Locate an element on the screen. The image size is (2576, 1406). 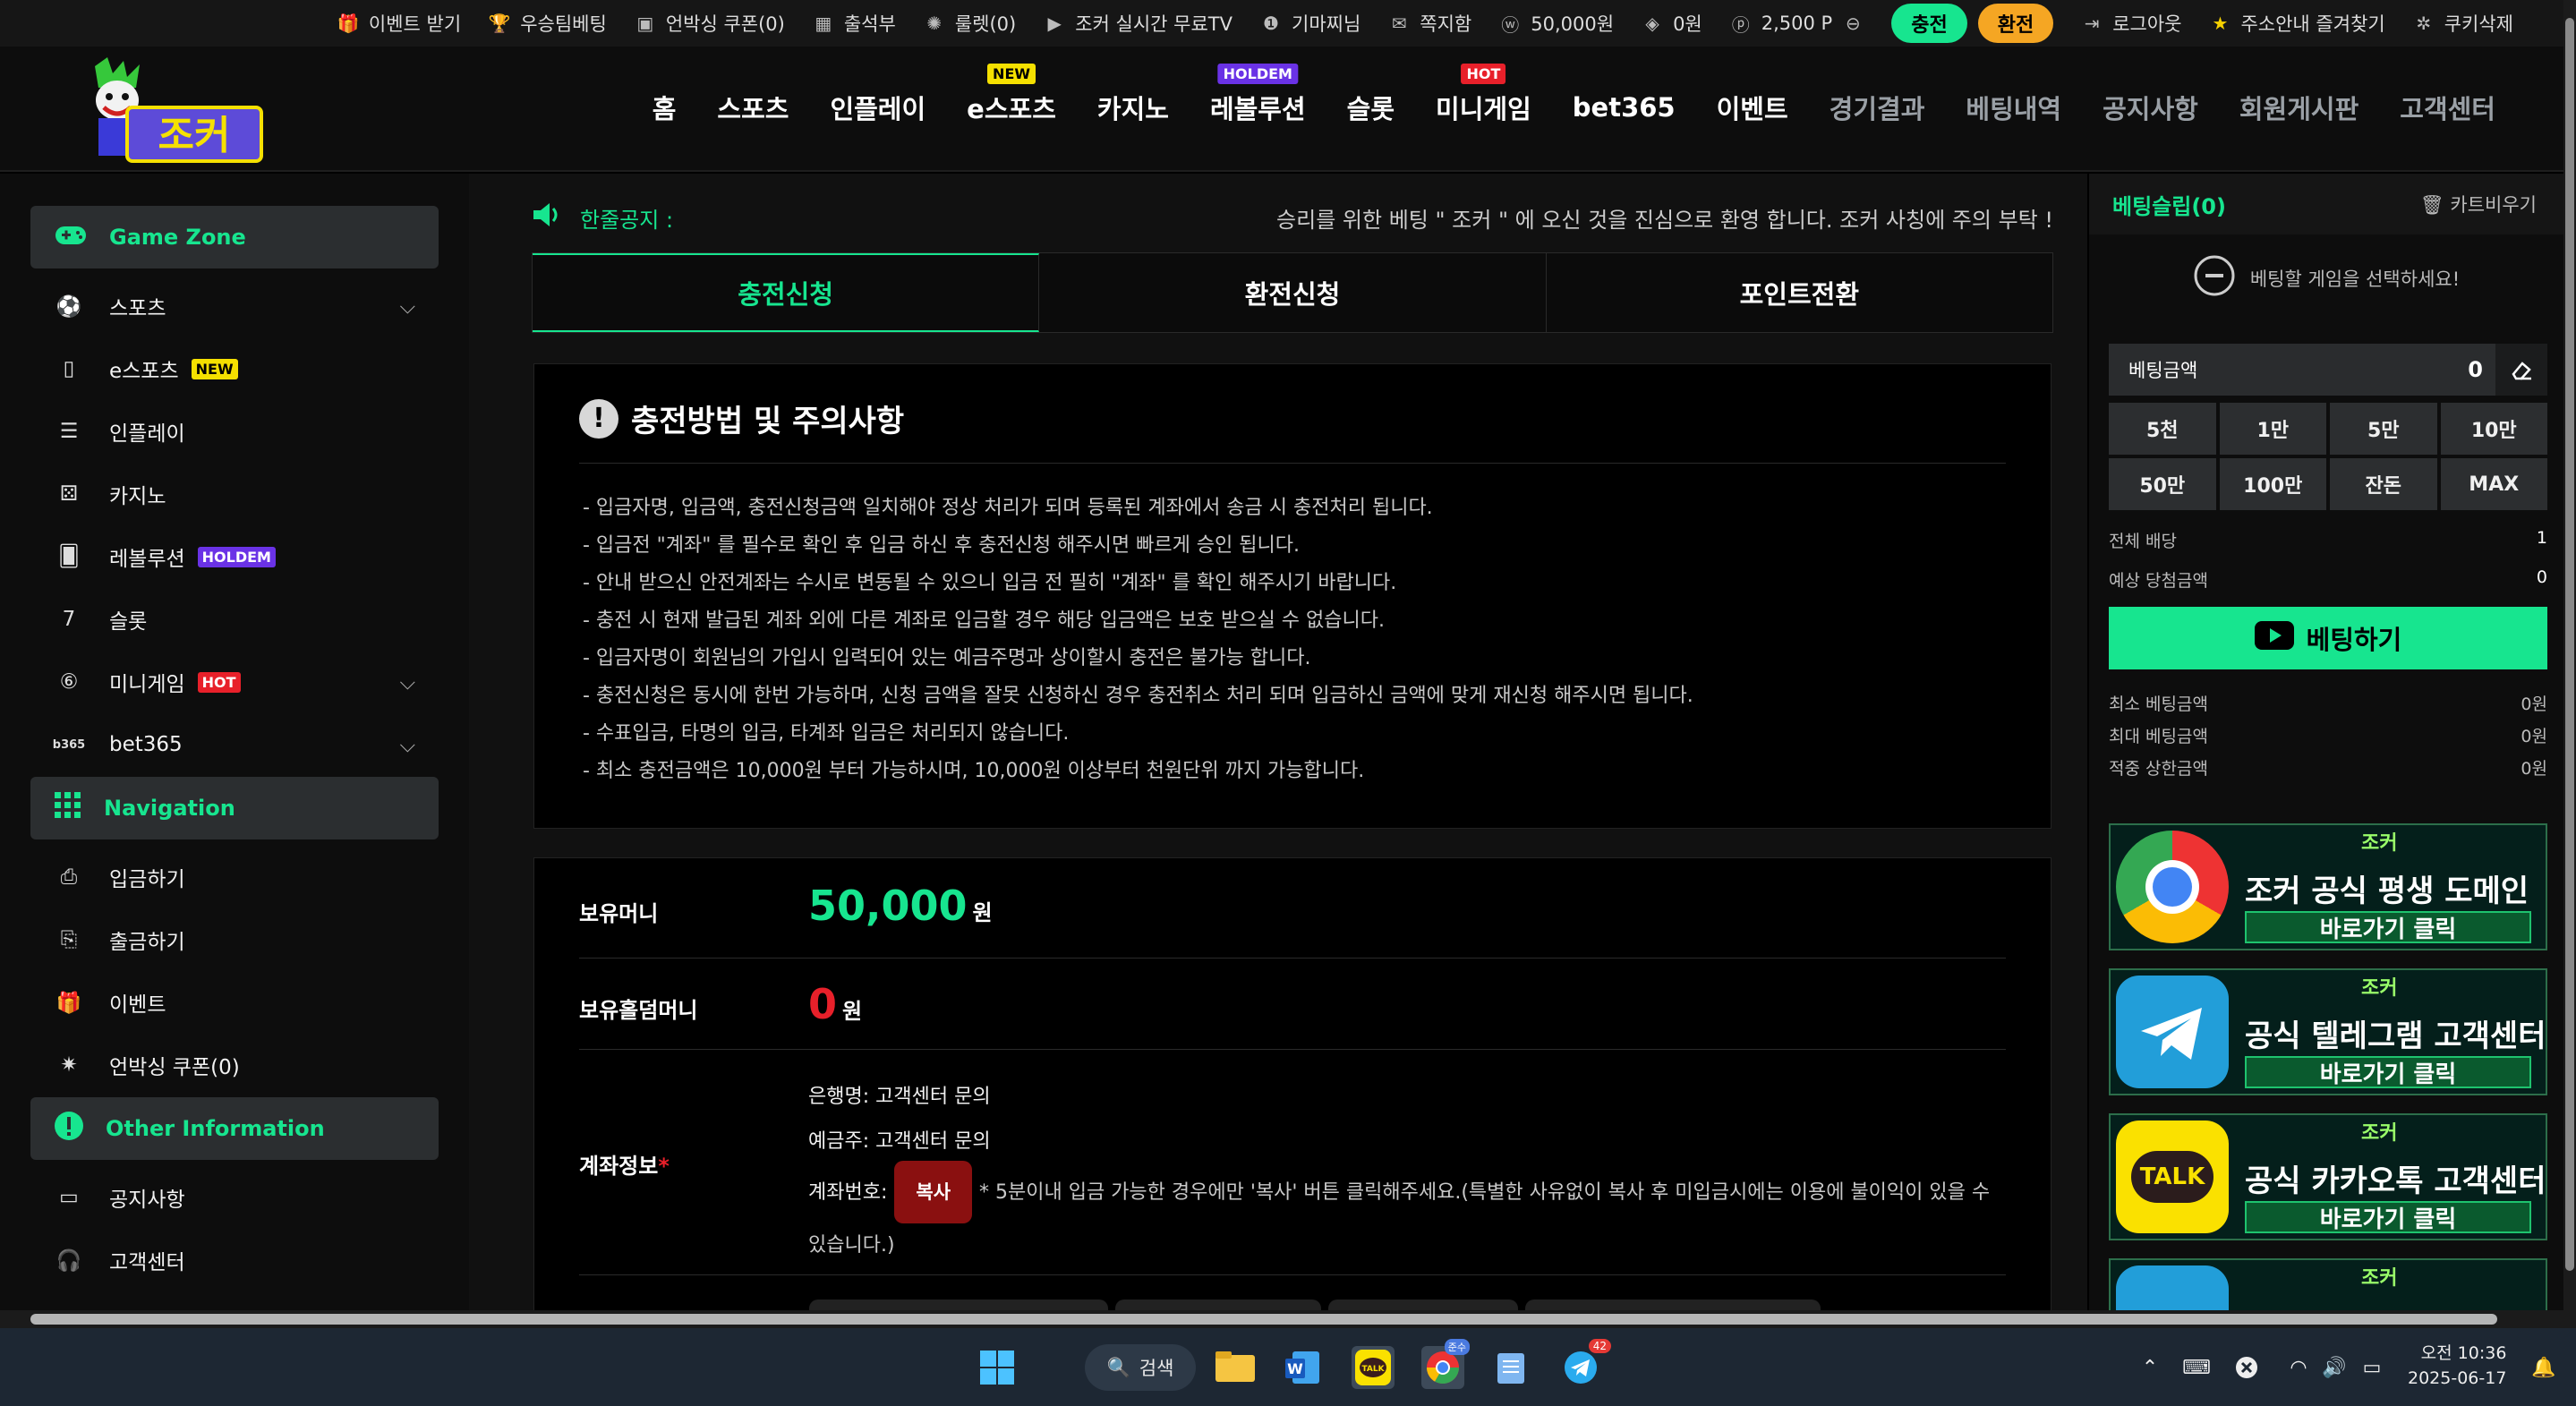
sidebar-item-esports: ▯ e스포츠 NEW is located at coordinates (237, 369).